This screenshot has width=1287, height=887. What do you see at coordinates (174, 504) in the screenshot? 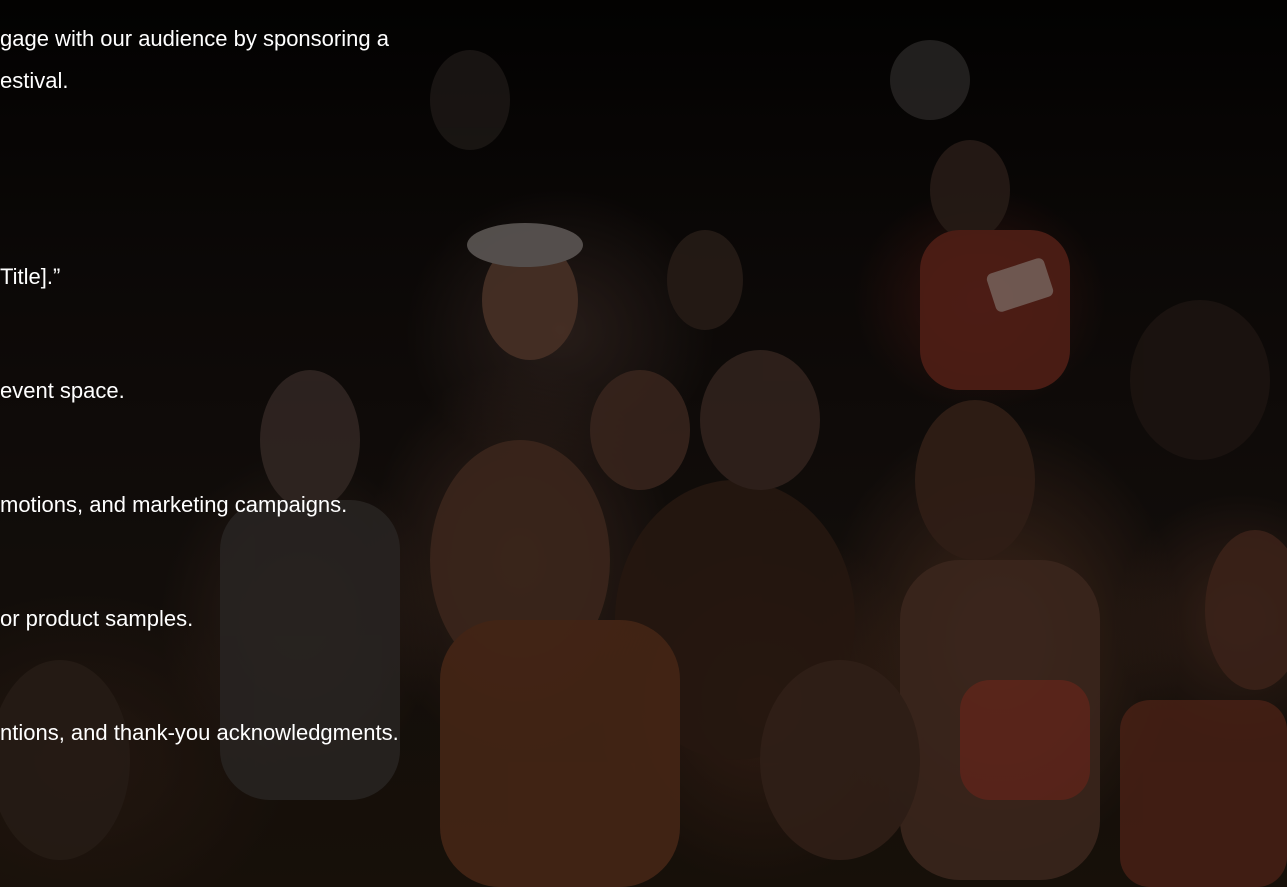
I see `benefit-item-promotions: motions, and marketing campaigns.` at bounding box center [174, 504].